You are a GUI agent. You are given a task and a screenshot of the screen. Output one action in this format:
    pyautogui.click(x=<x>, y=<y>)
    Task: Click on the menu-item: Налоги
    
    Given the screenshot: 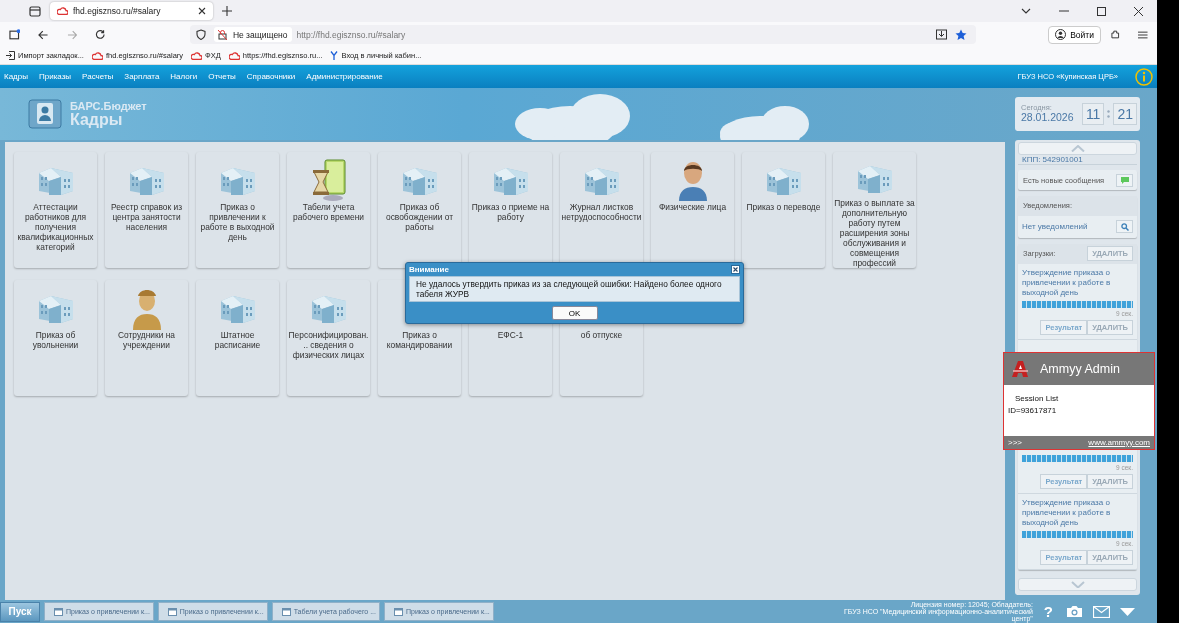 What is the action you would take?
    pyautogui.click(x=184, y=76)
    